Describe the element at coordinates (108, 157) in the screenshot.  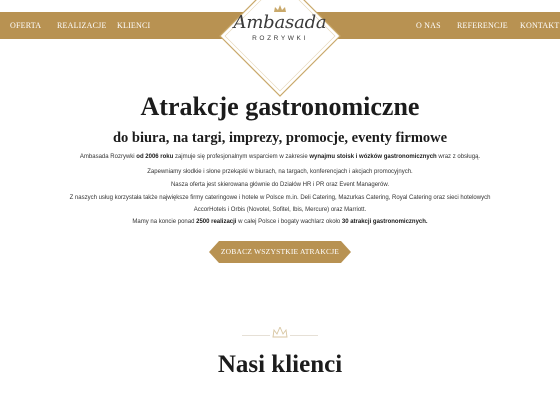
I see `intro-text-run: Ambasada Rozrywki` at that location.